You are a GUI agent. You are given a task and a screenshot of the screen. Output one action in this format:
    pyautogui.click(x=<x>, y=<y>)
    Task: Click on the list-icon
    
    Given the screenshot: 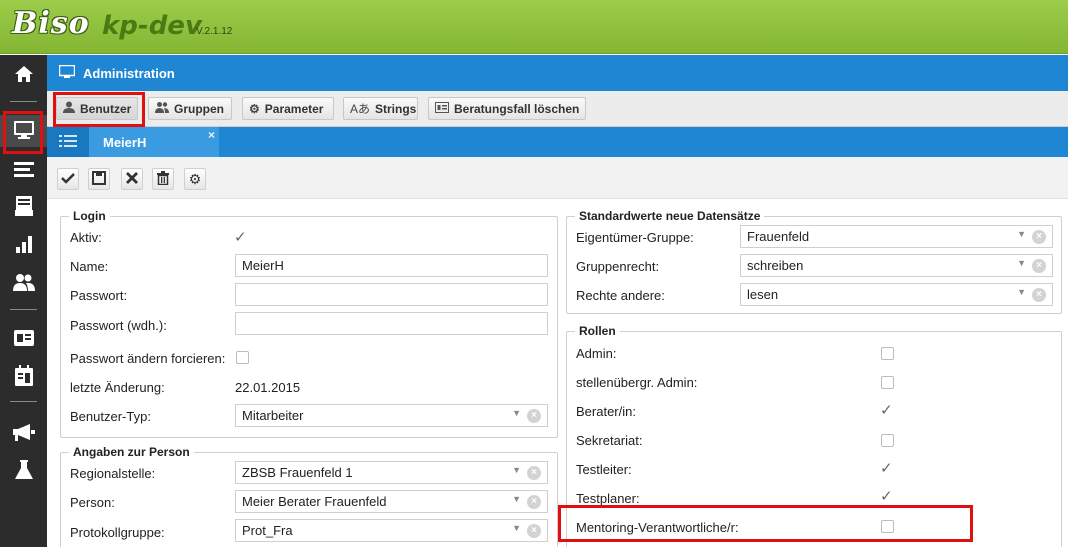 What is the action you would take?
    pyautogui.click(x=68, y=142)
    